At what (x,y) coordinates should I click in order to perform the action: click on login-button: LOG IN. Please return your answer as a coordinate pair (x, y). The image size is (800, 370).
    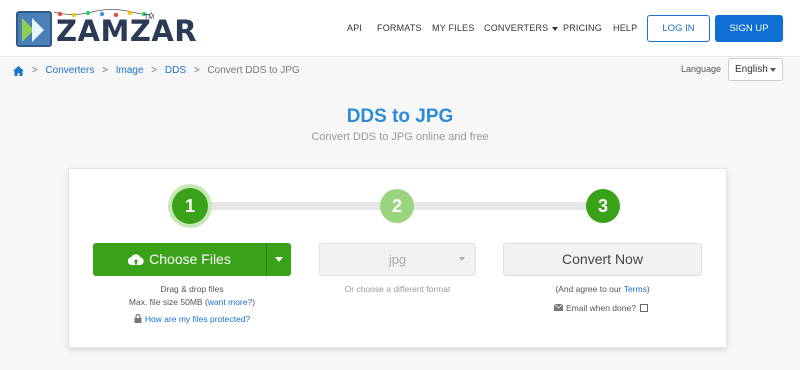
    Looking at the image, I should click on (678, 28).